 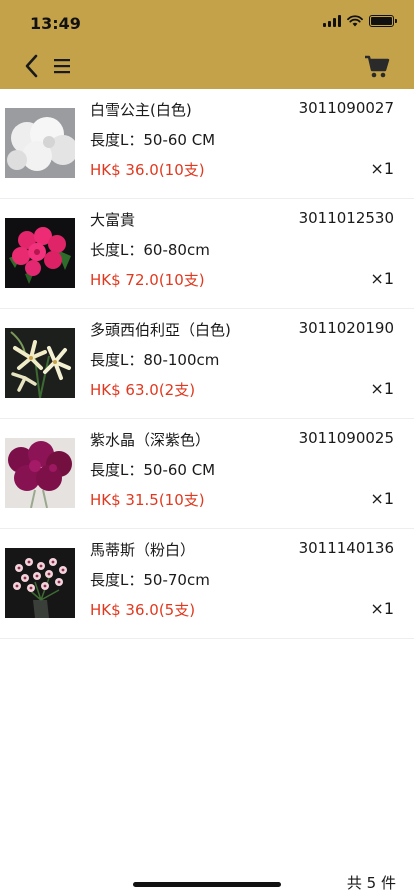 I want to click on nav-bar, so click(x=207, y=67).